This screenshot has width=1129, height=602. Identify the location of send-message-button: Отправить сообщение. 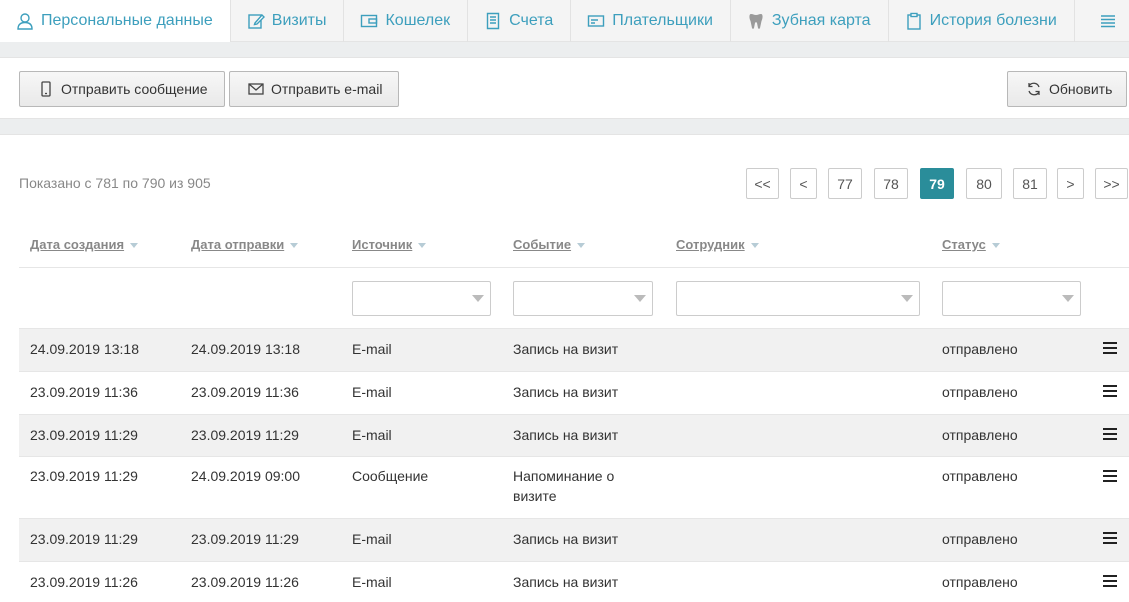
(122, 89).